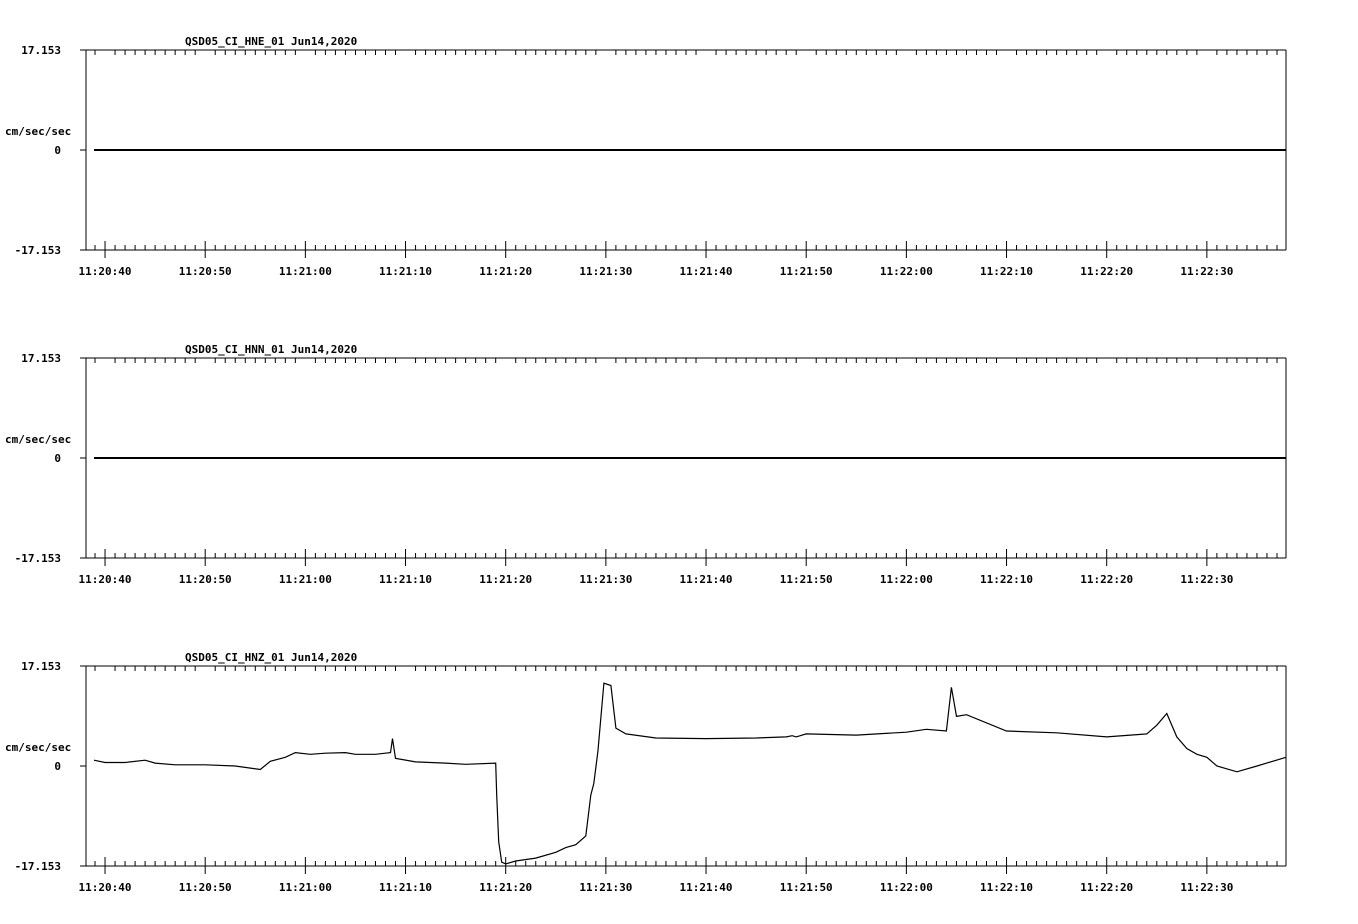 Image resolution: width=1358 pixels, height=924 pixels. What do you see at coordinates (271, 657) in the screenshot?
I see `panel-title: QSD05_CI_HNZ_01 Jun14,2020` at bounding box center [271, 657].